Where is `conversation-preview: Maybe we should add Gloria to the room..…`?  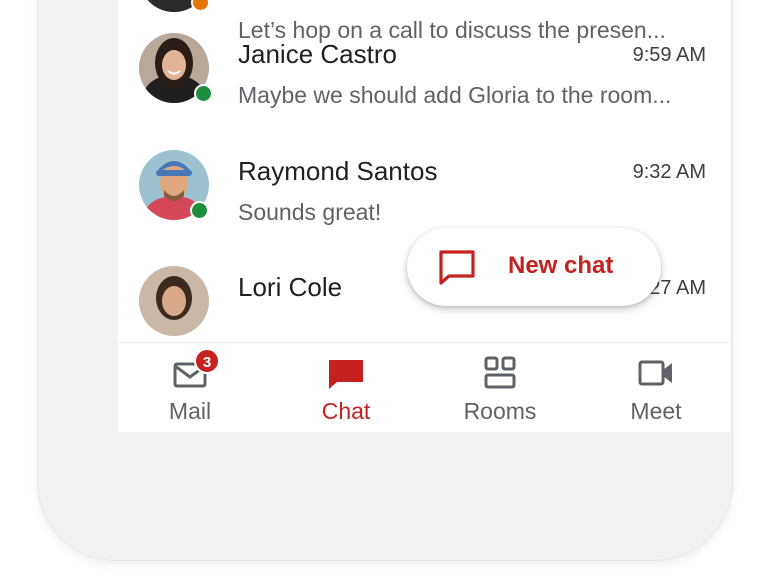 conversation-preview: Maybe we should add Gloria to the room..… is located at coordinates (455, 95).